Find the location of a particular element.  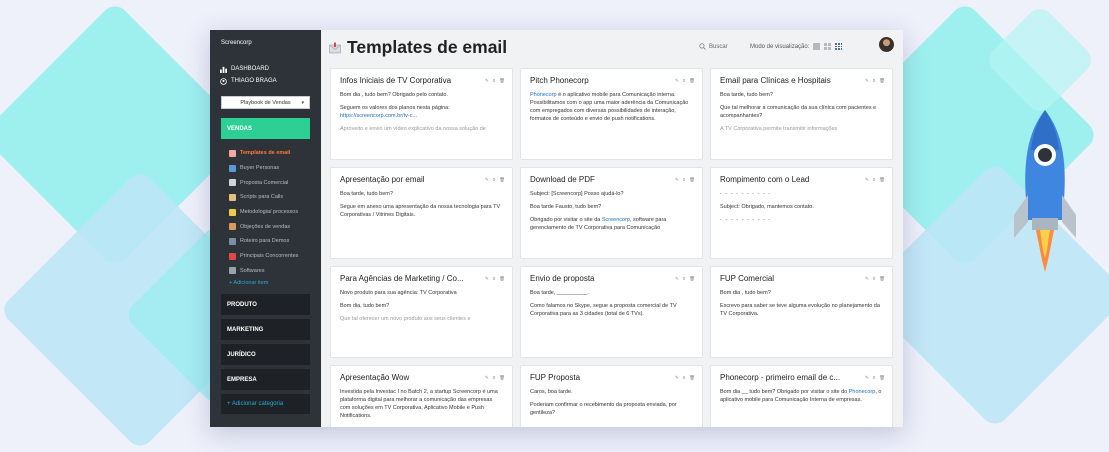

sidebar-item: Buyer Personas is located at coordinates (275, 168).